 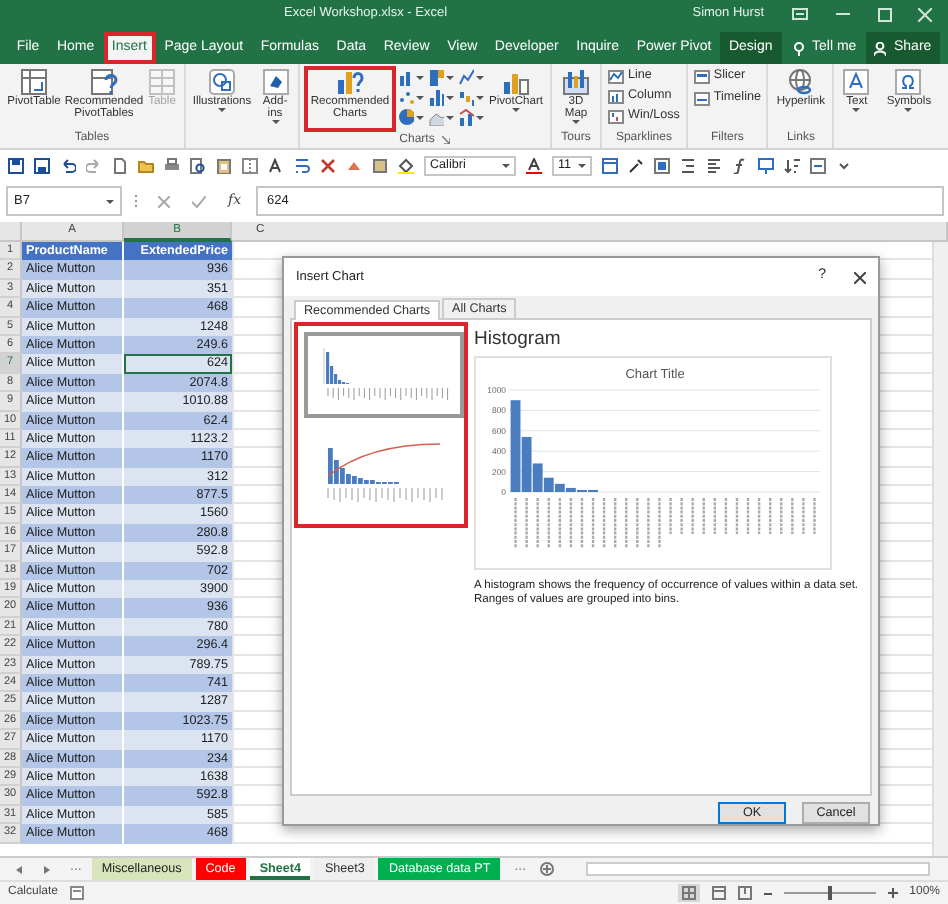 What do you see at coordinates (250, 165) in the screenshot?
I see `cell-border-icon` at bounding box center [250, 165].